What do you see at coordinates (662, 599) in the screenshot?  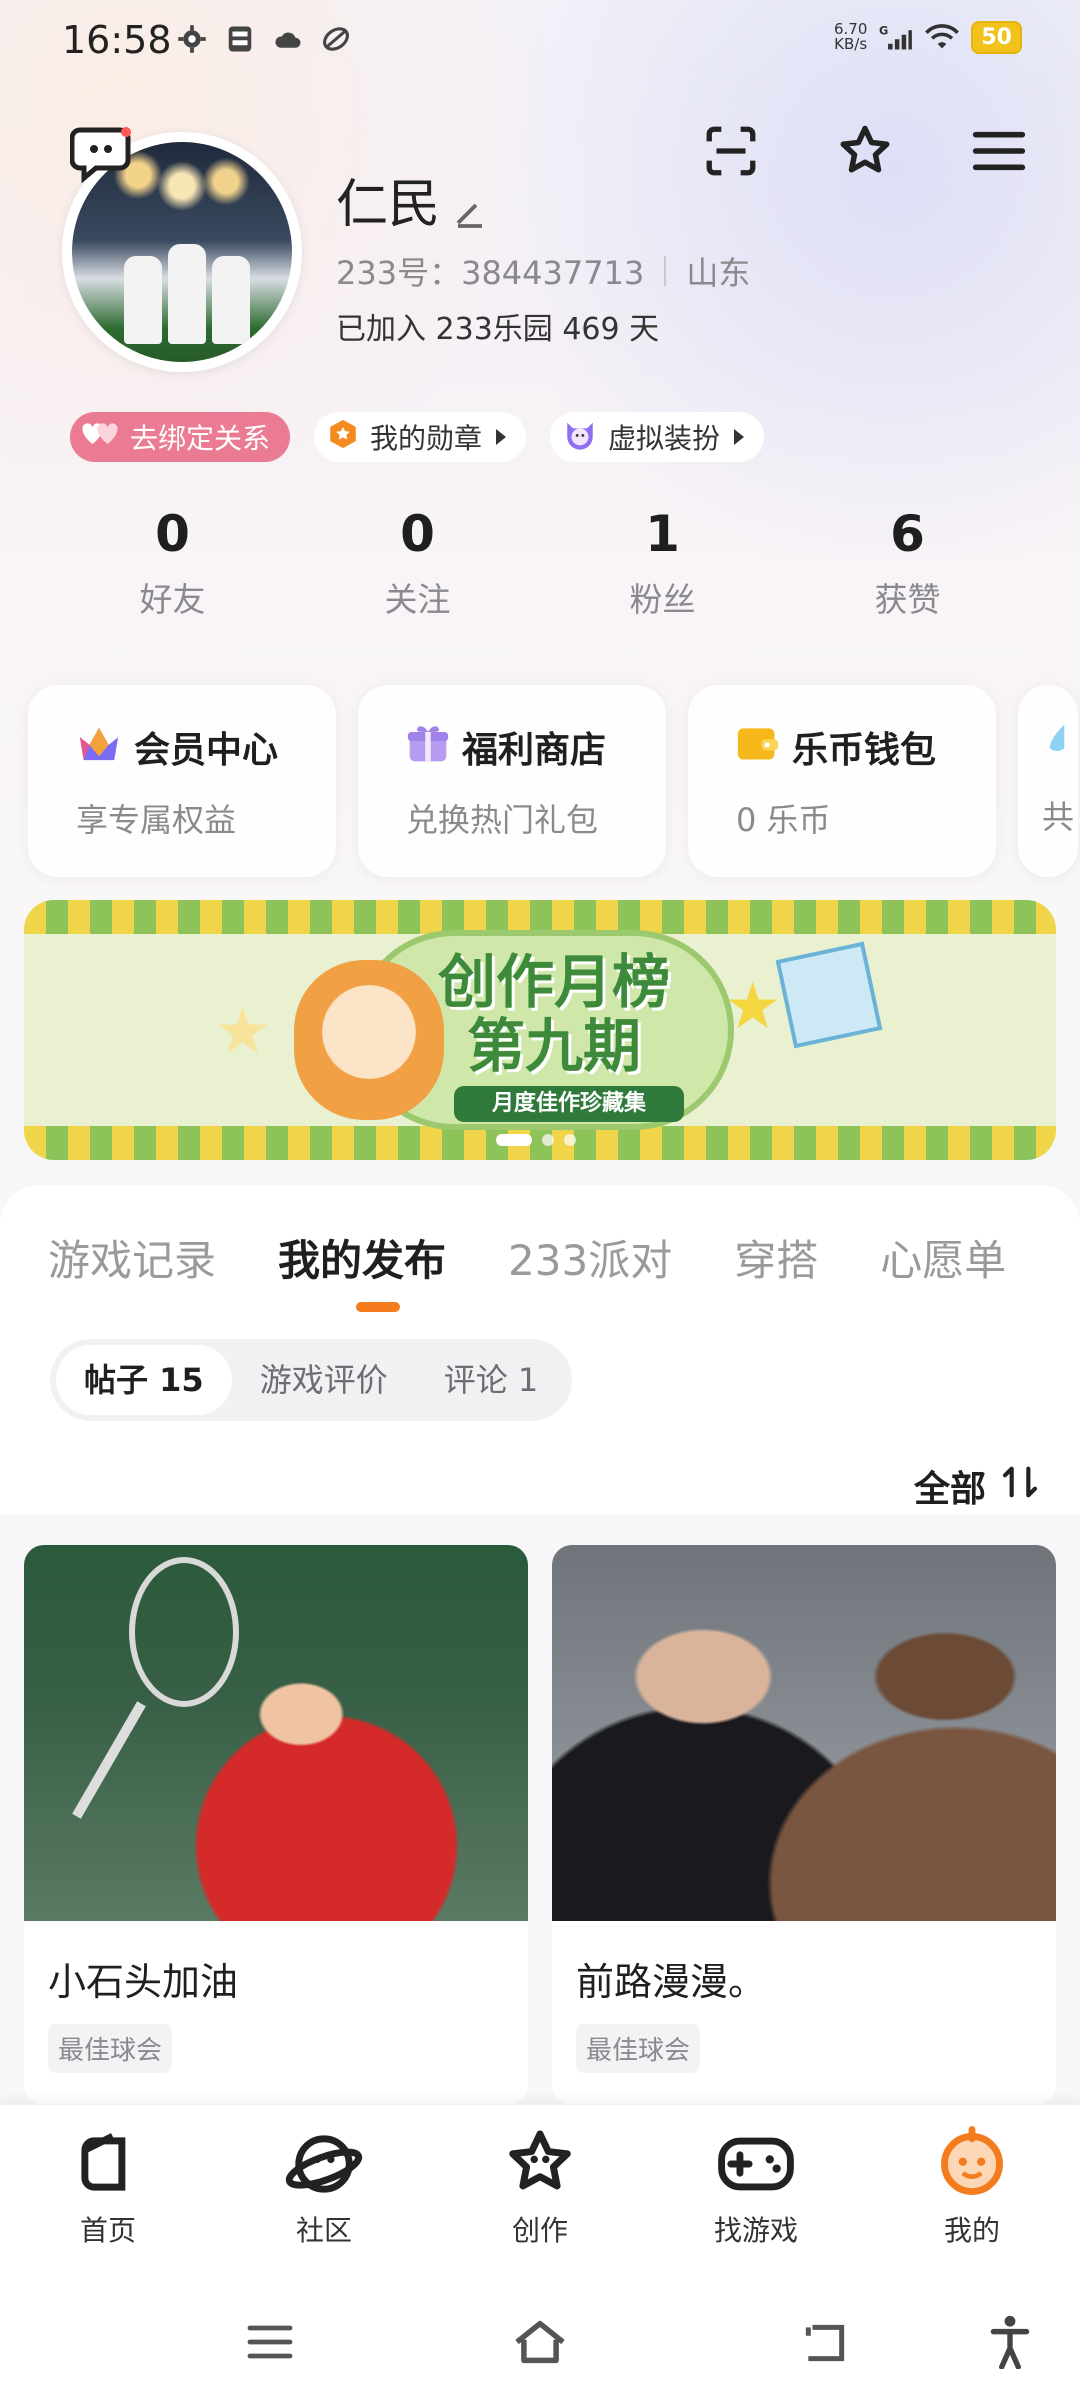 I see `stat-label: 粉丝` at bounding box center [662, 599].